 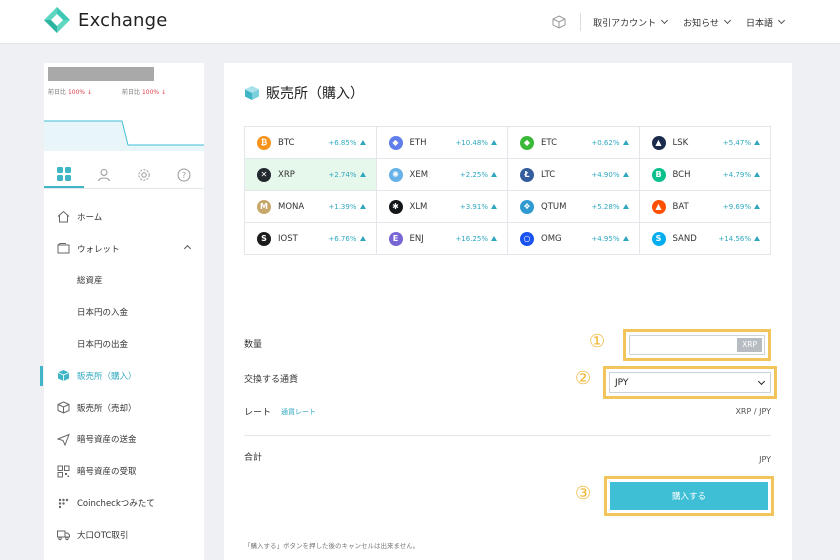 I want to click on tab-profile, so click(x=104, y=174).